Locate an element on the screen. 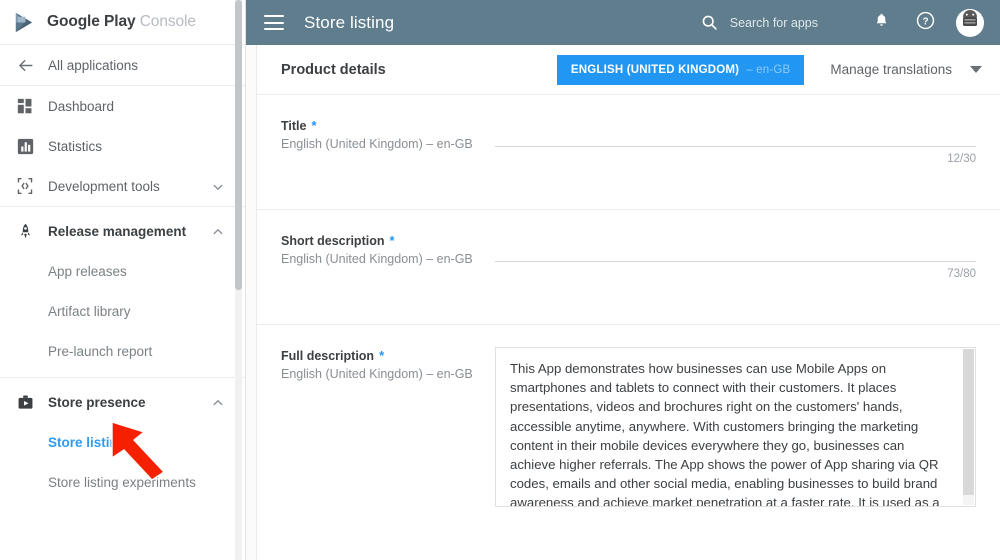 This screenshot has width=1000, height=560. brand-text: Google Play Console is located at coordinates (121, 22).